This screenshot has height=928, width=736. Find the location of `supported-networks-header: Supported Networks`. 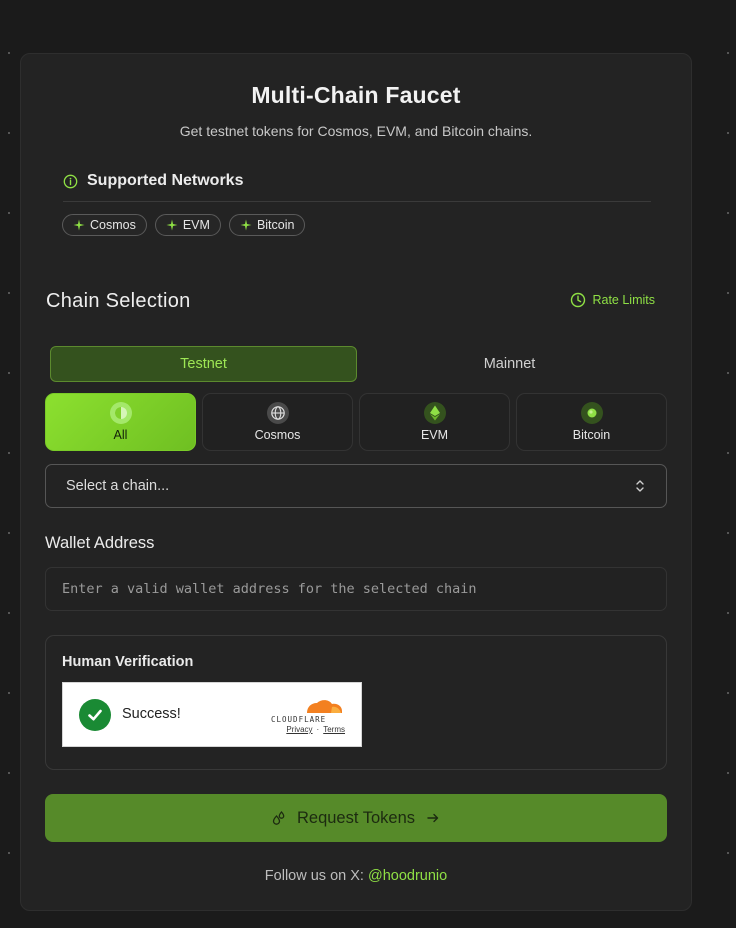

supported-networks-header: Supported Networks is located at coordinates (153, 181).